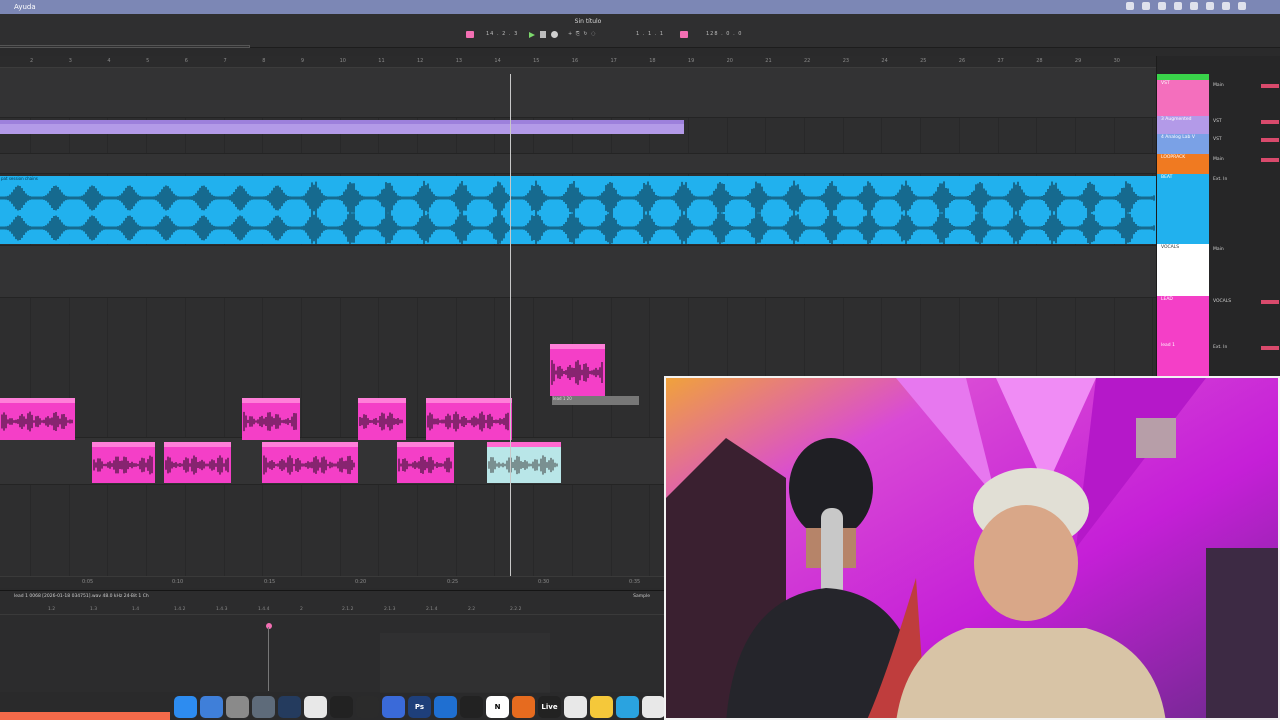  I want to click on ableton-live-icon: Live, so click(549, 707).